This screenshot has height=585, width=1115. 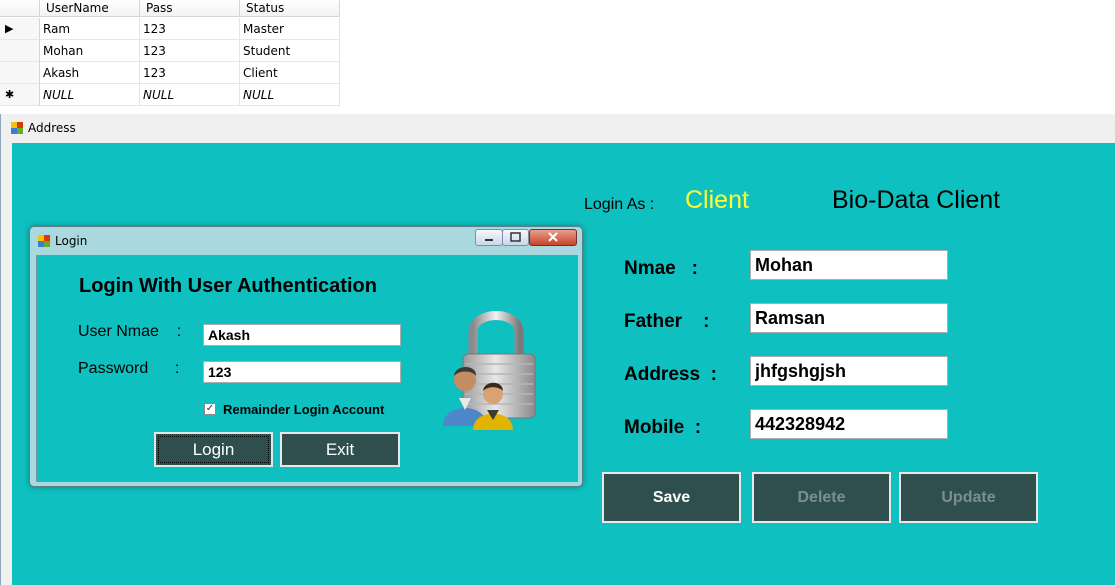 I want to click on username-label: User Nmae :, so click(x=130, y=331).